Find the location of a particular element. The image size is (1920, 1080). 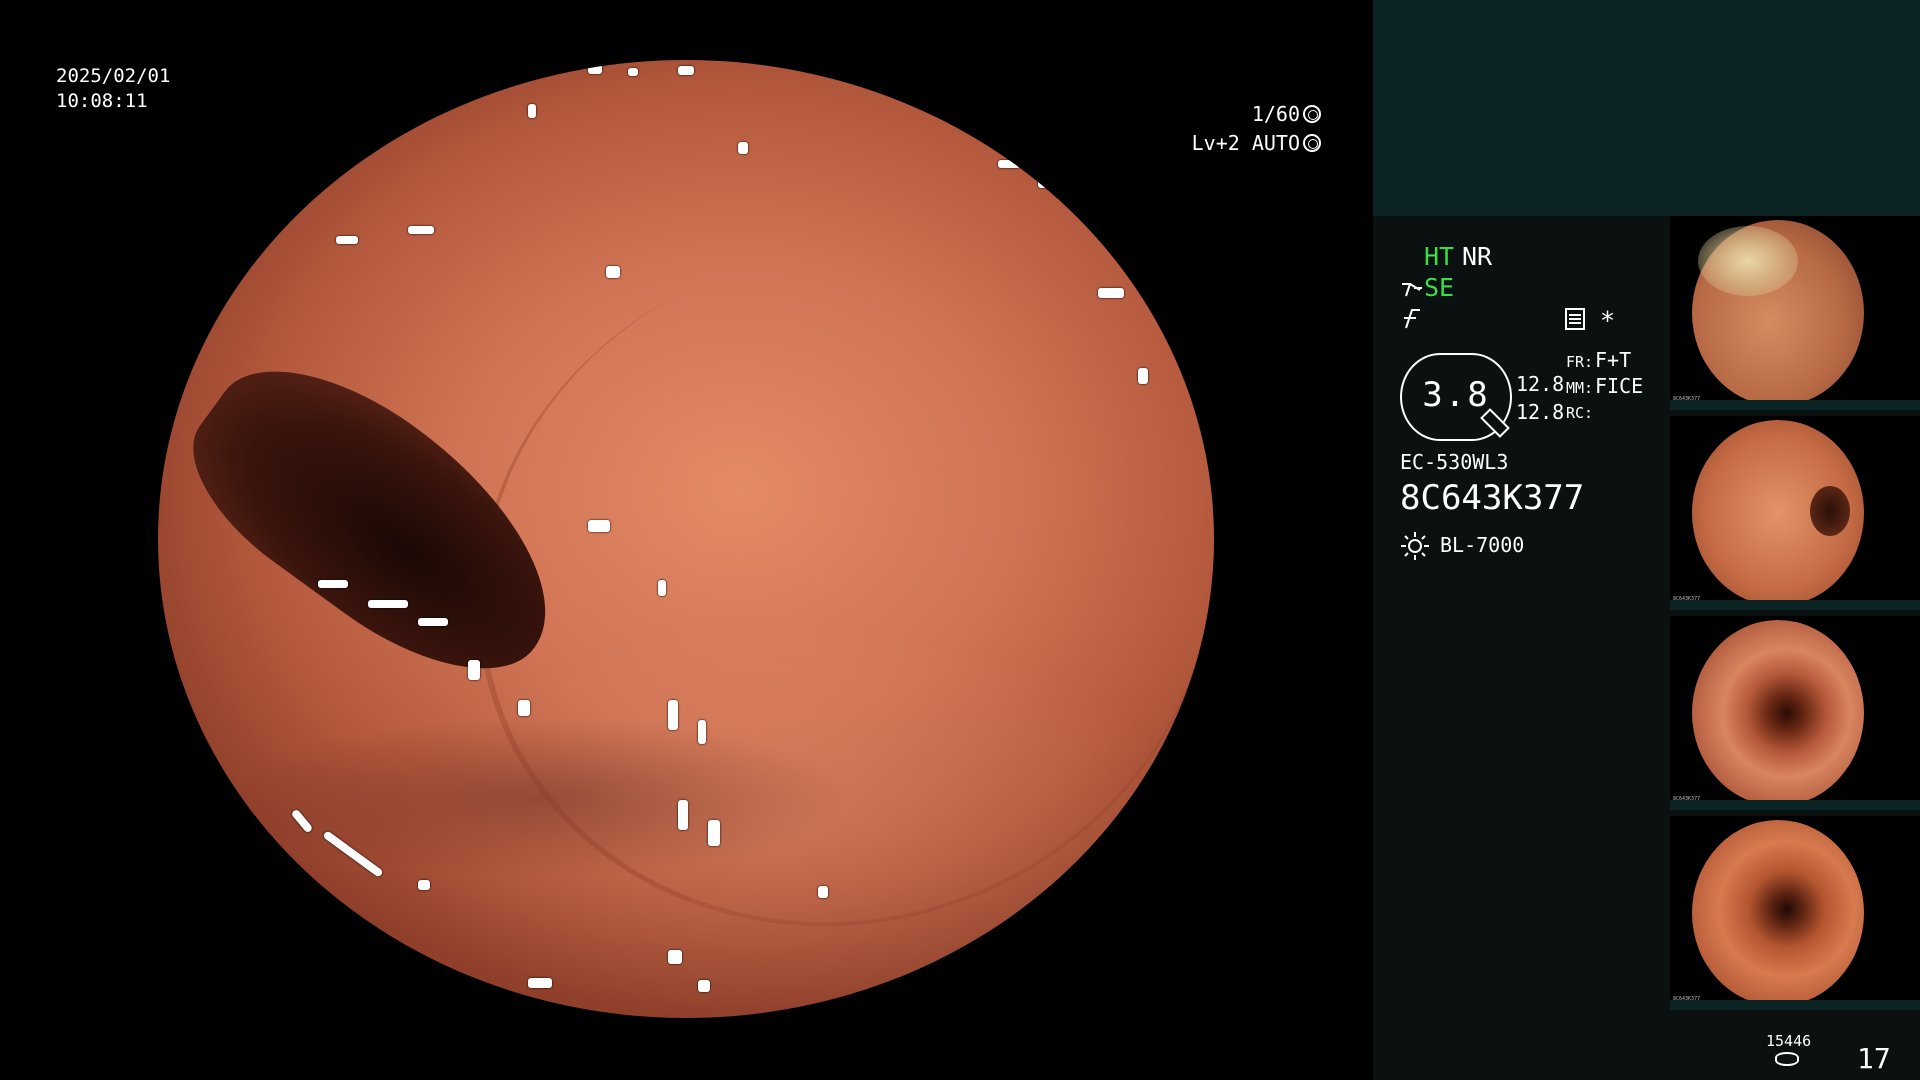

scope-serial: 8C643K377 is located at coordinates (1492, 498).